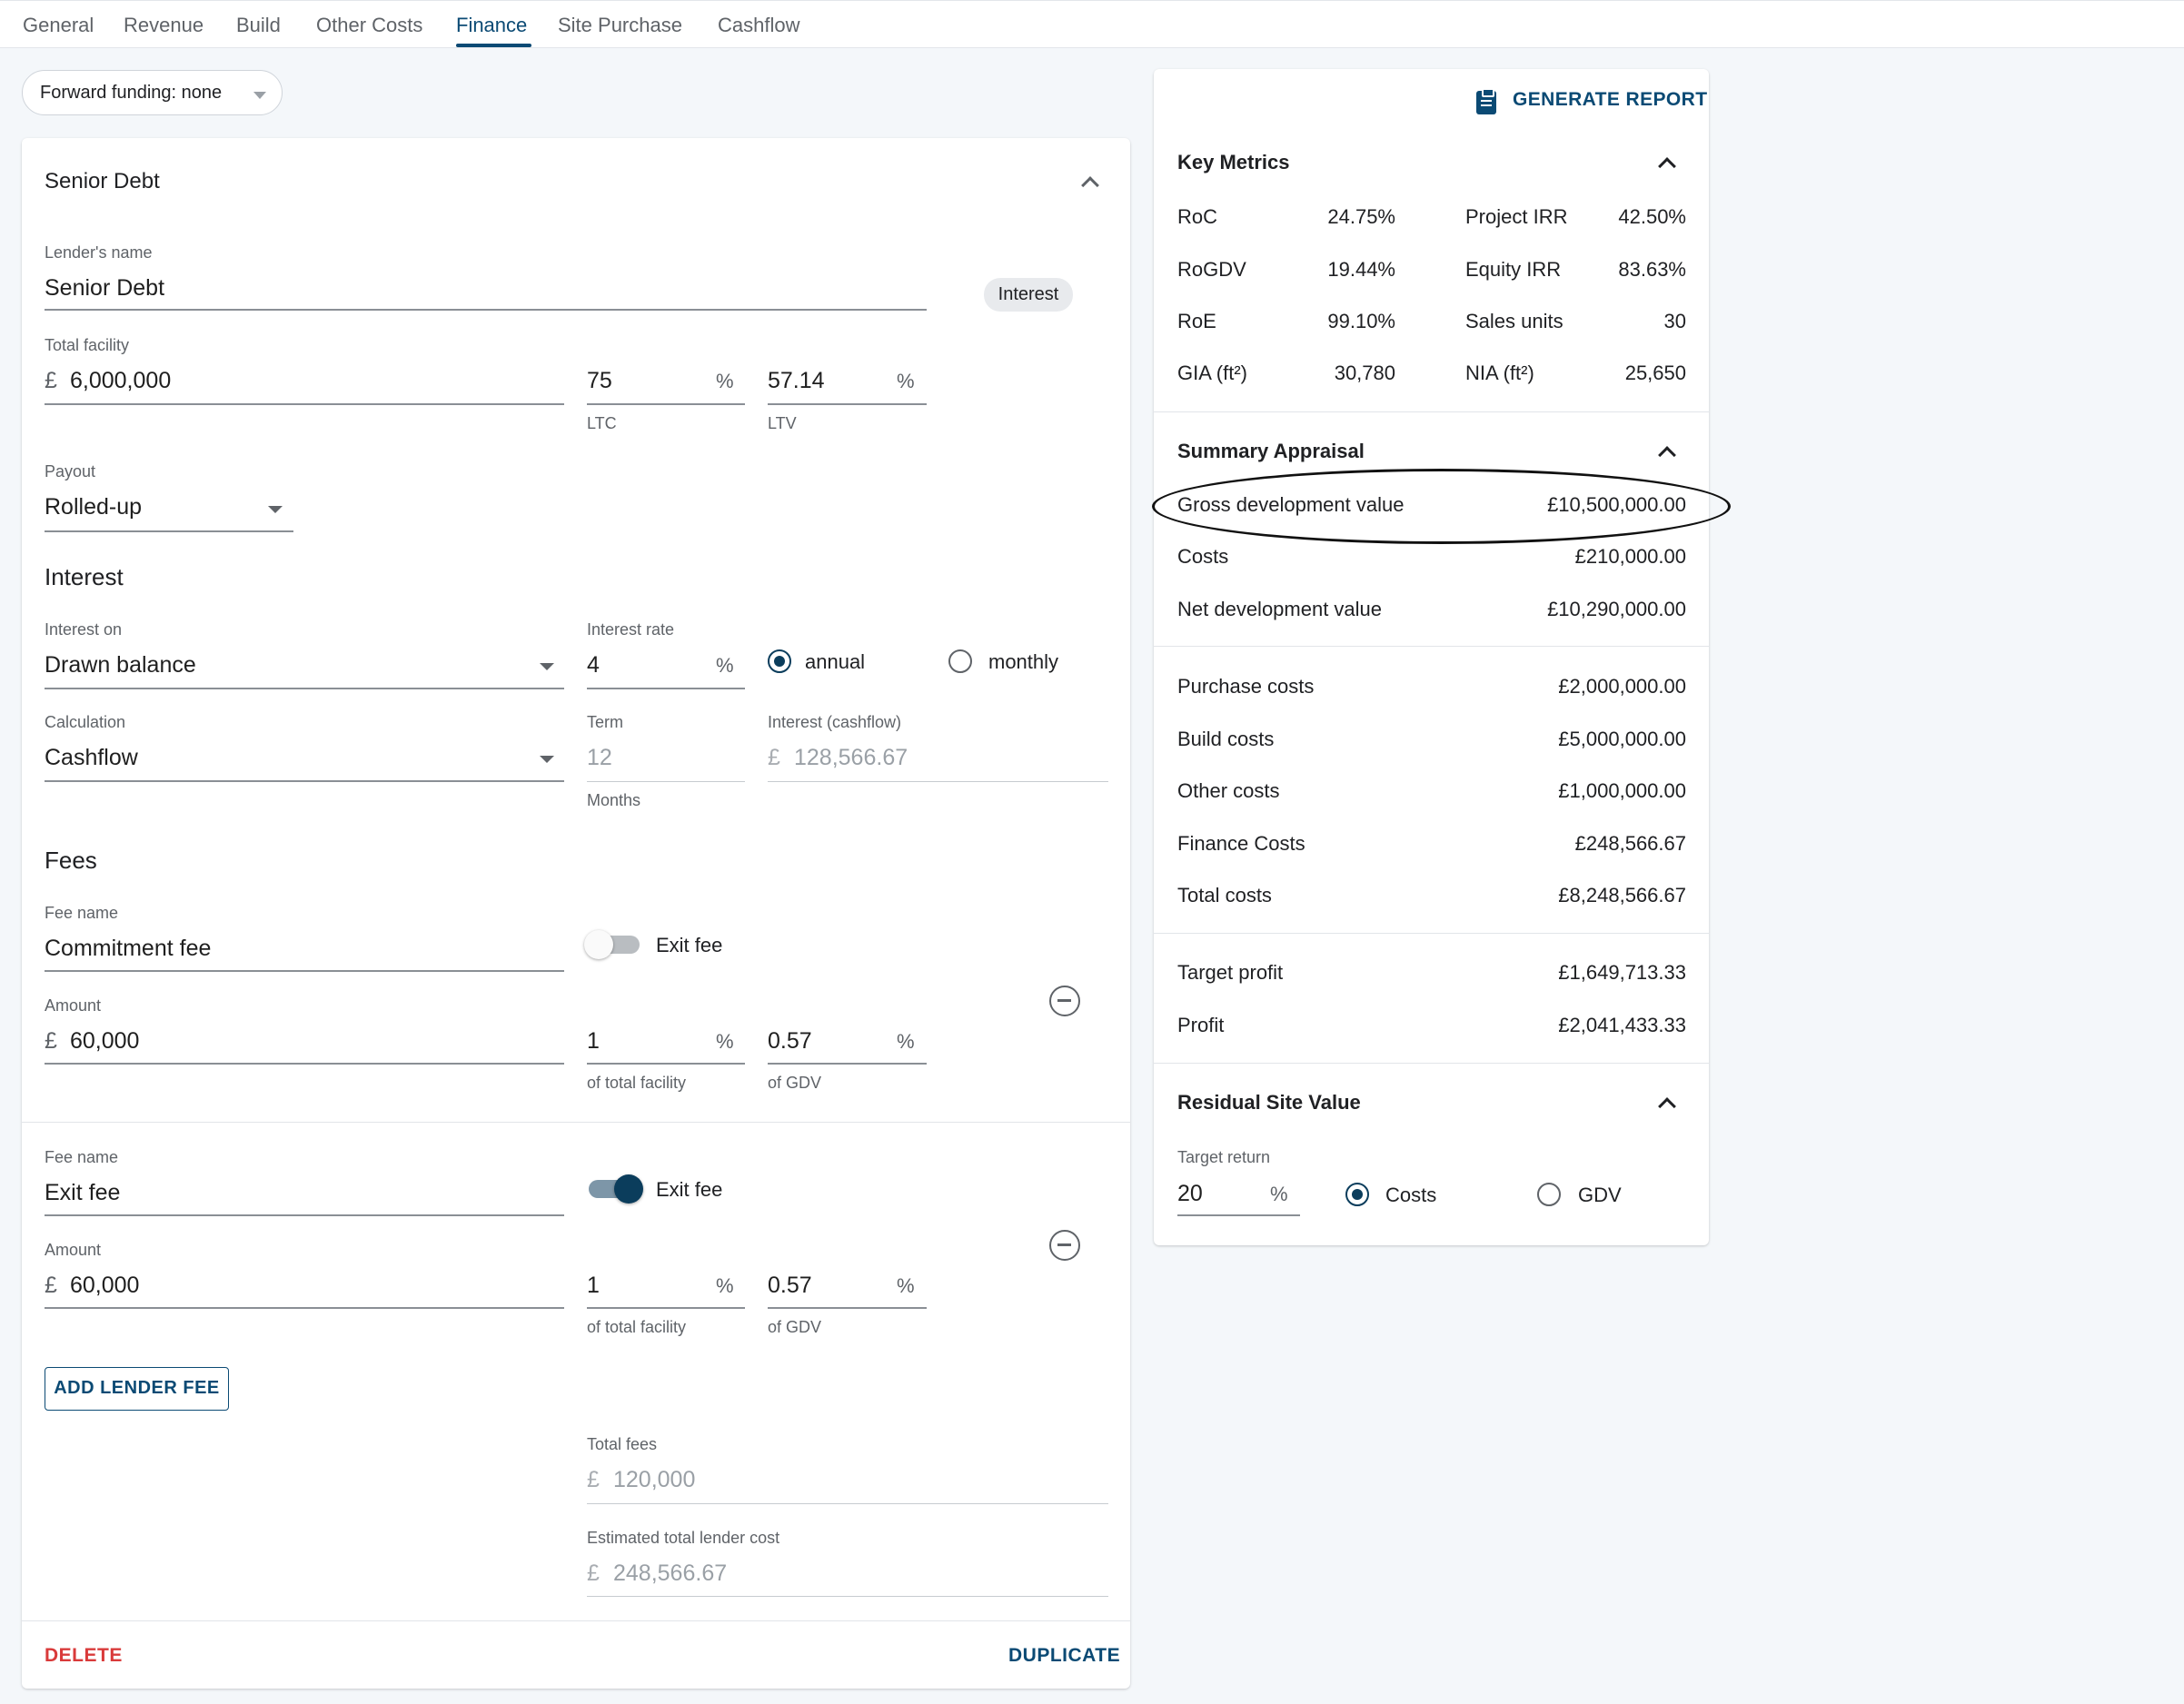 The image size is (2184, 1704). I want to click on term-underline, so click(666, 781).